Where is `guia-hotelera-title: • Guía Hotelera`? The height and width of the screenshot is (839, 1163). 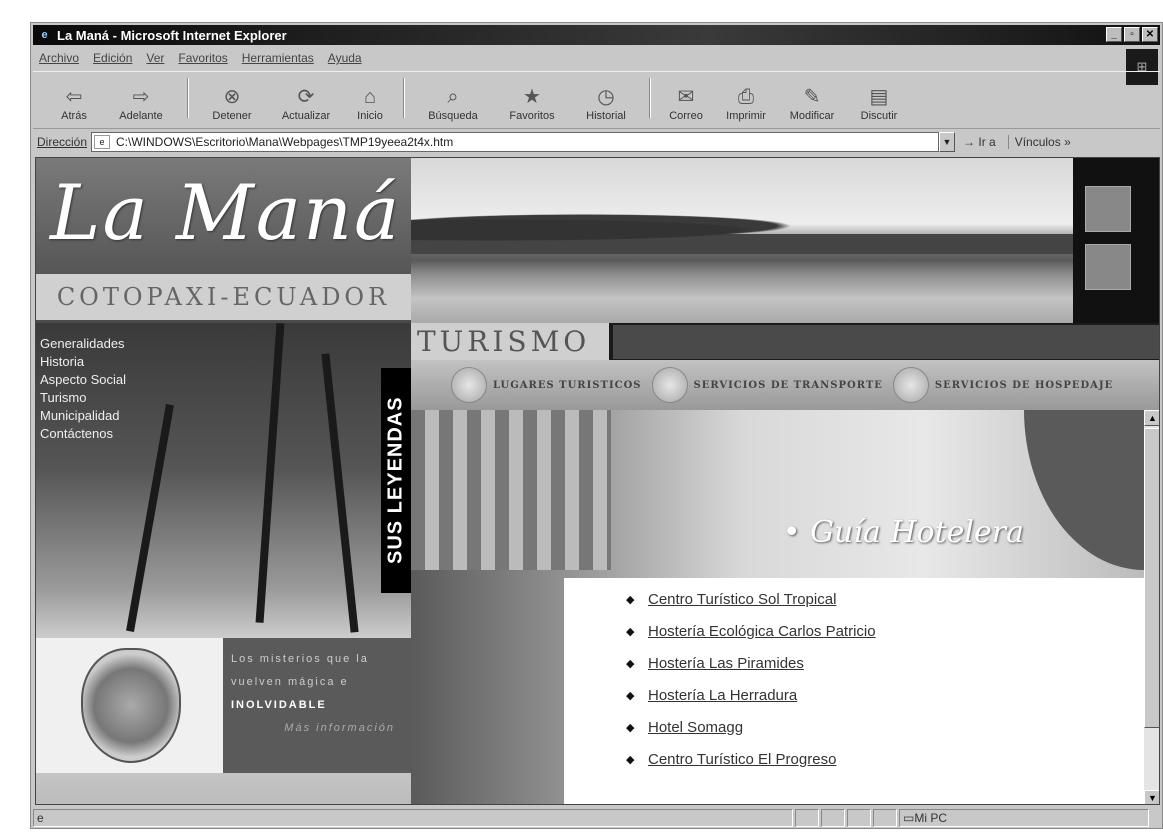 guia-hotelera-title: • Guía Hotelera is located at coordinates (903, 532).